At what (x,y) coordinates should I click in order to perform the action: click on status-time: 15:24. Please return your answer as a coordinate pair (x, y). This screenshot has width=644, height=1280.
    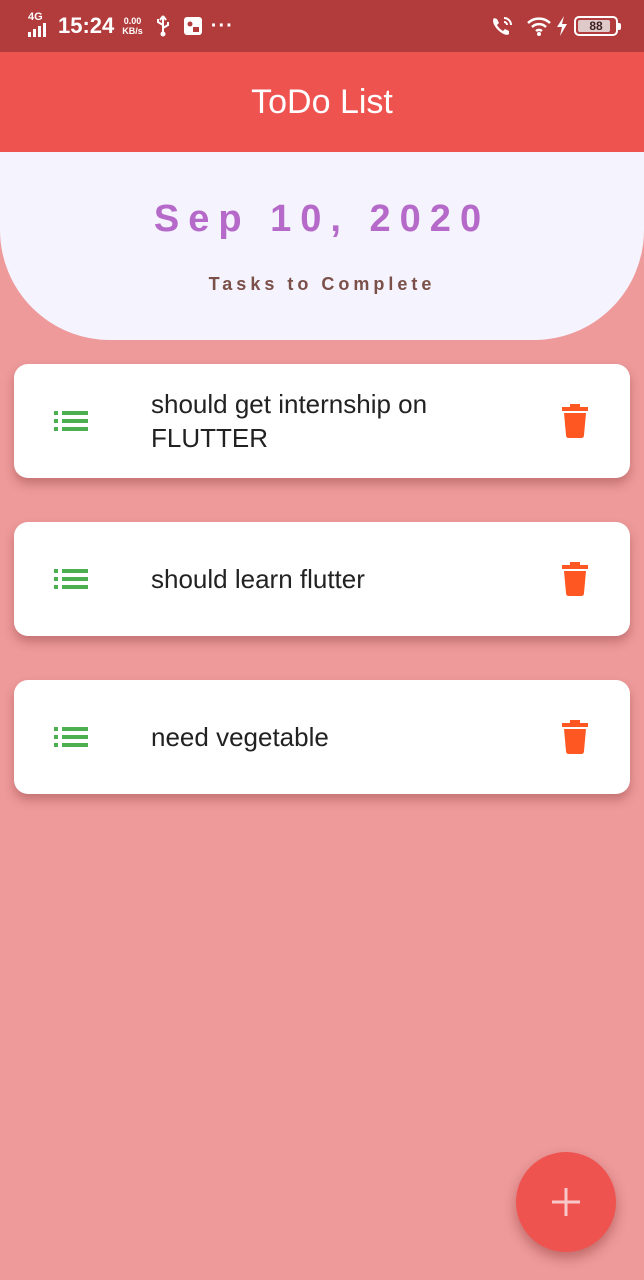
    Looking at the image, I should click on (86, 25).